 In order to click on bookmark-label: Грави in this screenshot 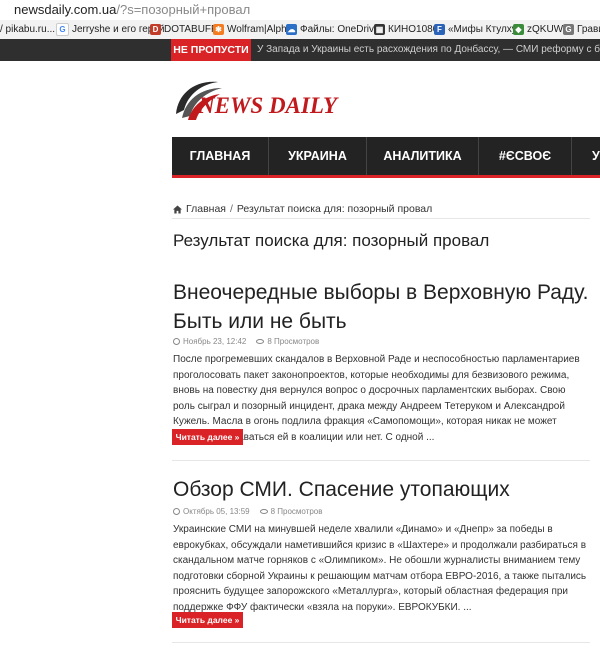, I will do `click(588, 29)`.